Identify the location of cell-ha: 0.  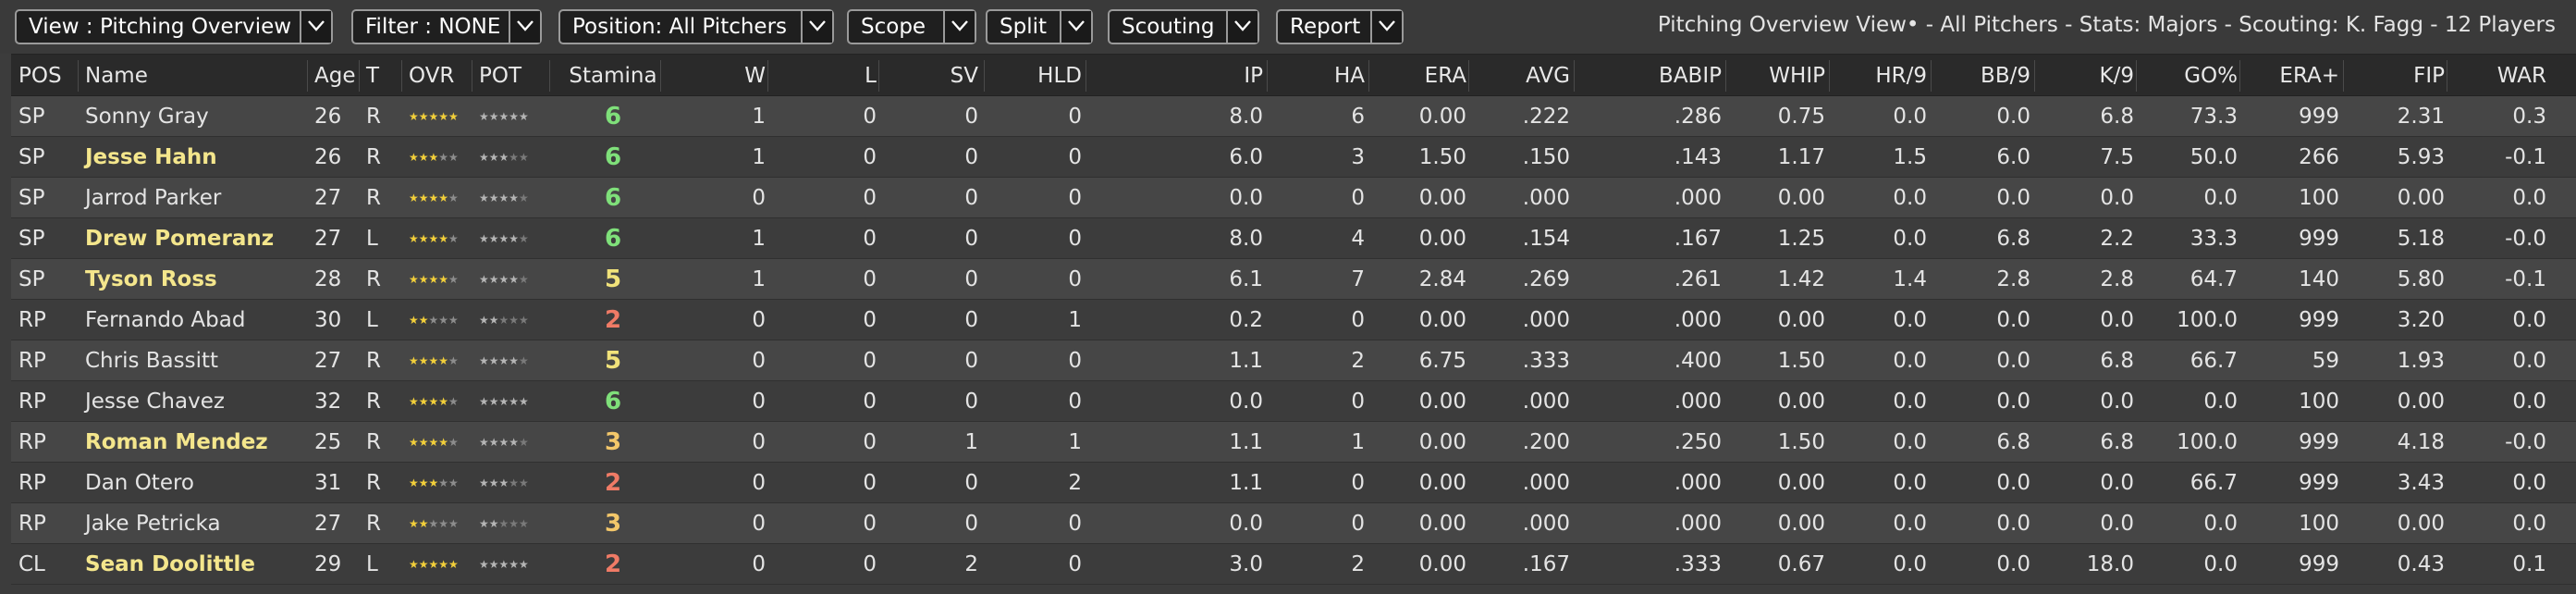
(1358, 198).